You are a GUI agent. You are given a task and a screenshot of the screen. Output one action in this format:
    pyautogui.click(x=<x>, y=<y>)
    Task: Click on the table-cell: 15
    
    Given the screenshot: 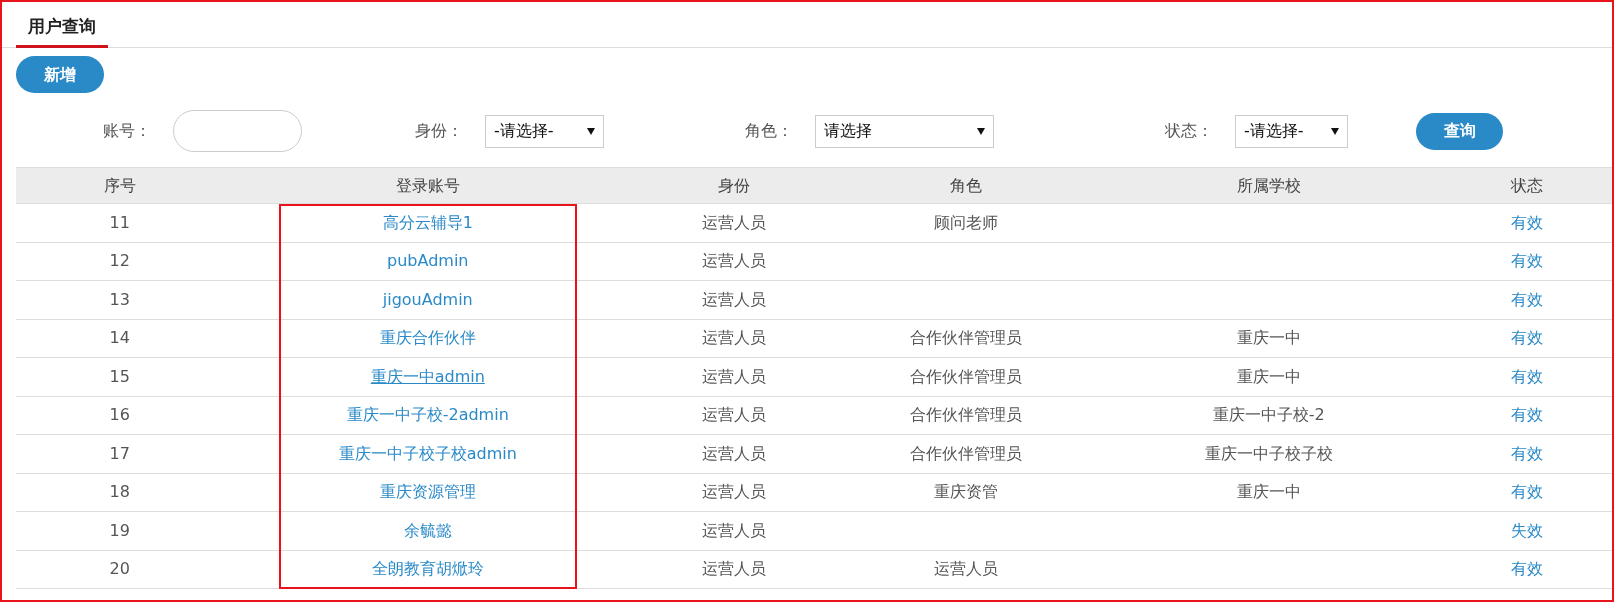 What is the action you would take?
    pyautogui.click(x=120, y=376)
    